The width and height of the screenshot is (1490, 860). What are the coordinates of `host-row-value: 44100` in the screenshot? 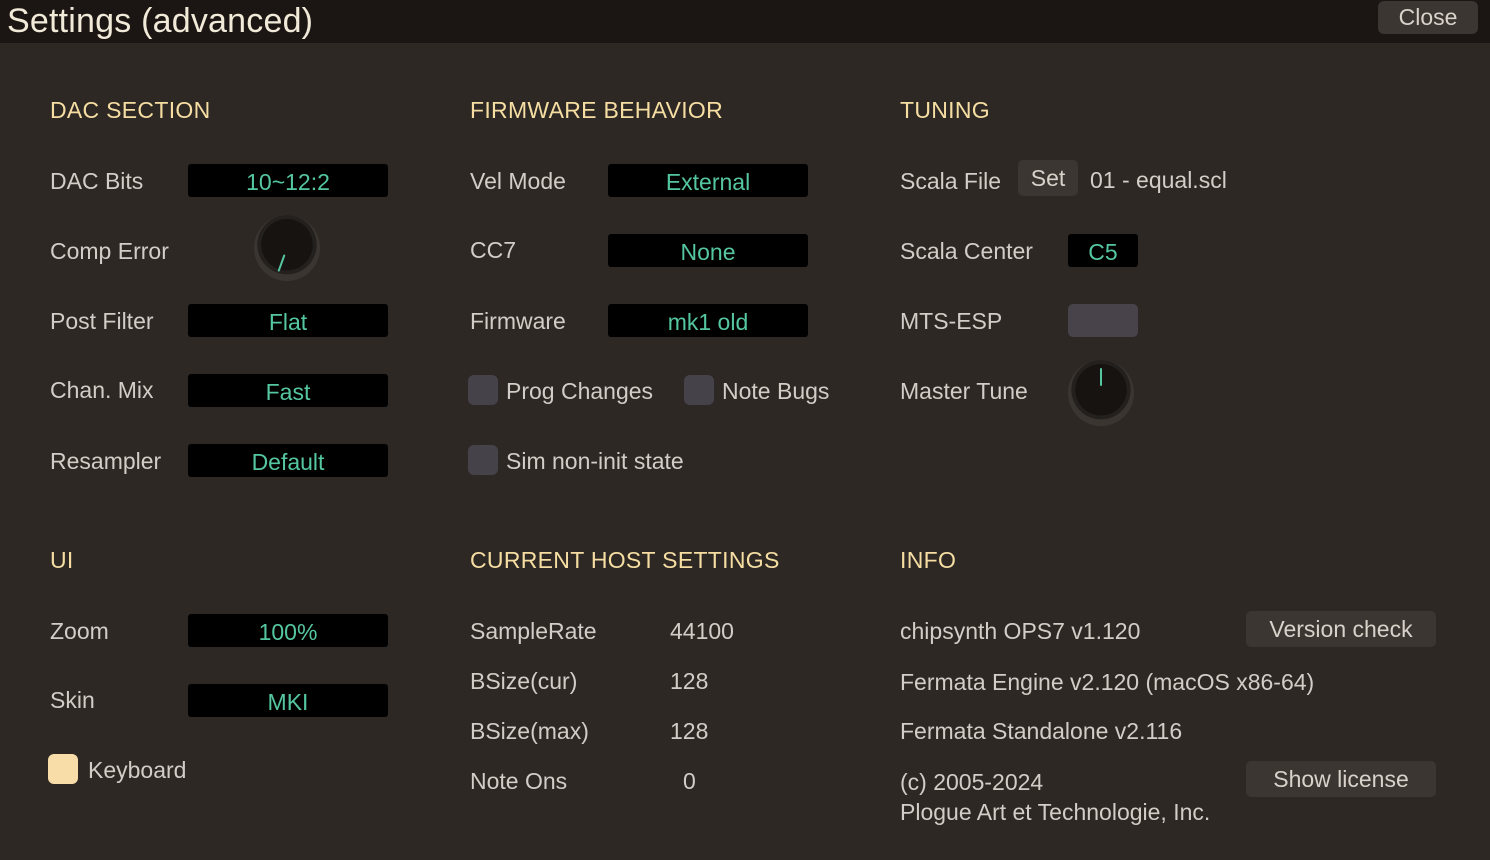 It's located at (702, 631).